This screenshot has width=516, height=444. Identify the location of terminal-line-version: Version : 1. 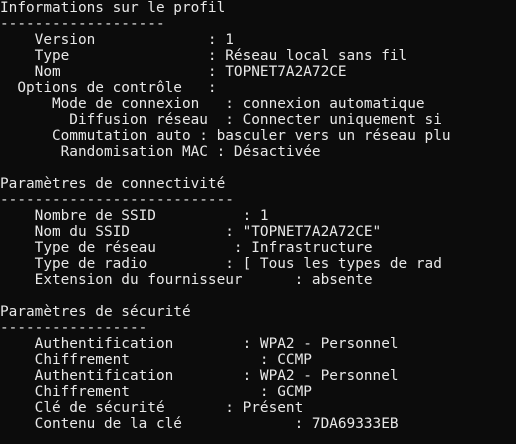
(117, 40).